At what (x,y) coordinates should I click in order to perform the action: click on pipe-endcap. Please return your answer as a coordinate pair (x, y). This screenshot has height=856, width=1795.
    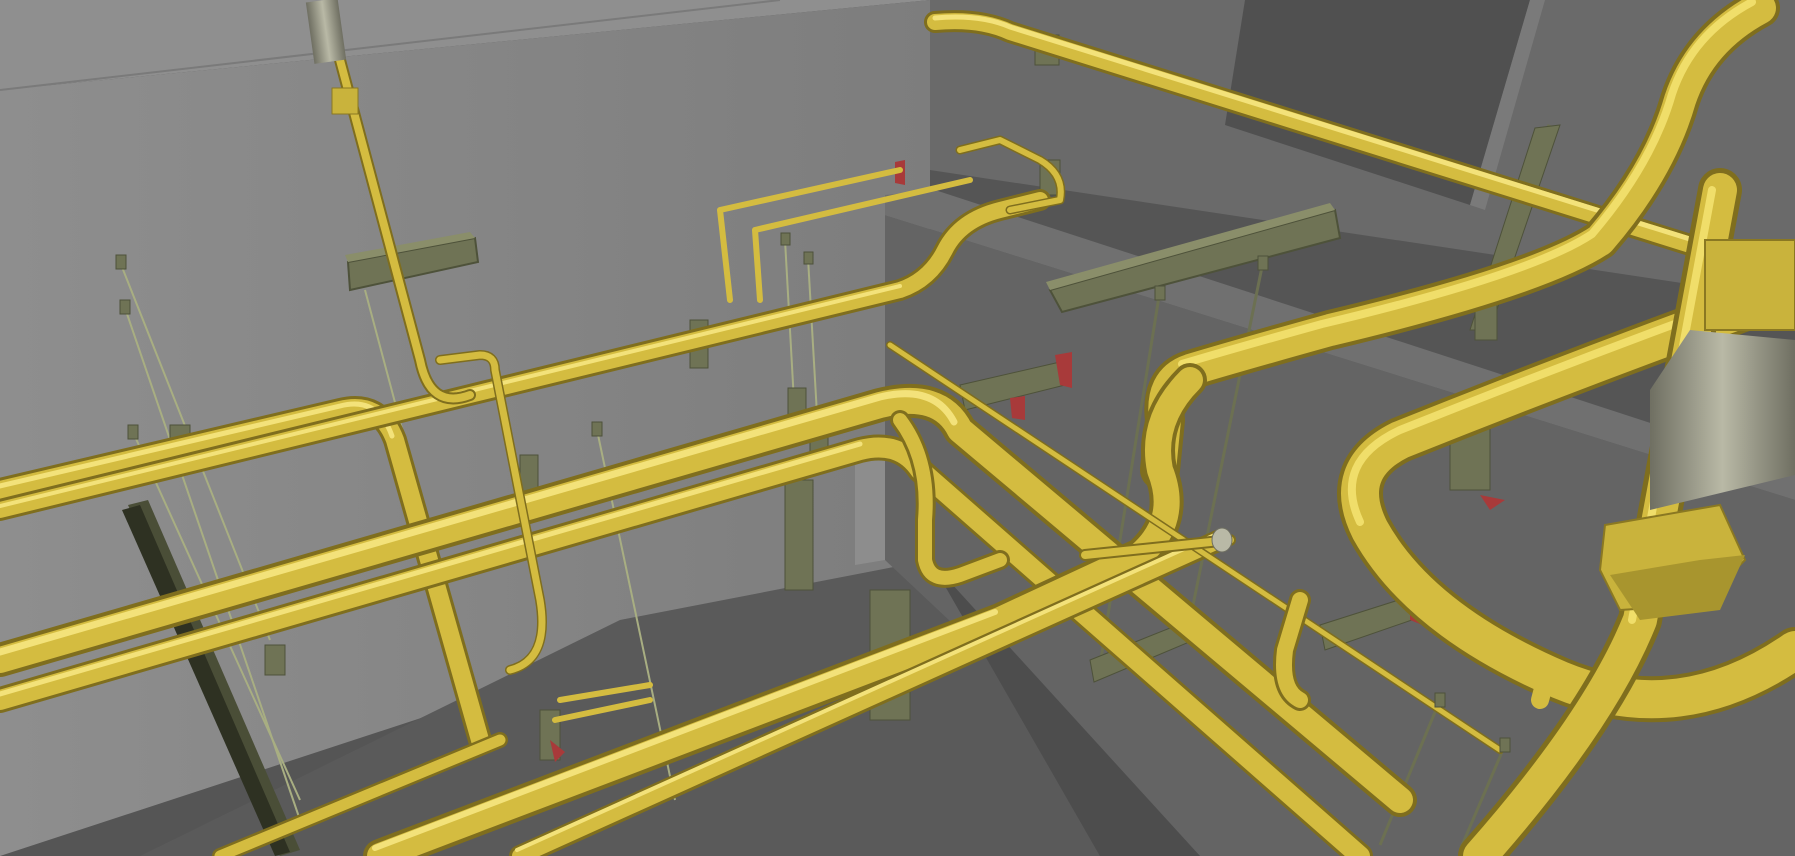
    Looking at the image, I should click on (1222, 540).